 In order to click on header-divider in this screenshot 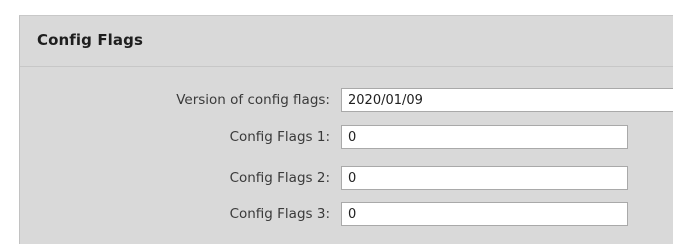, I will do `click(346, 66)`.